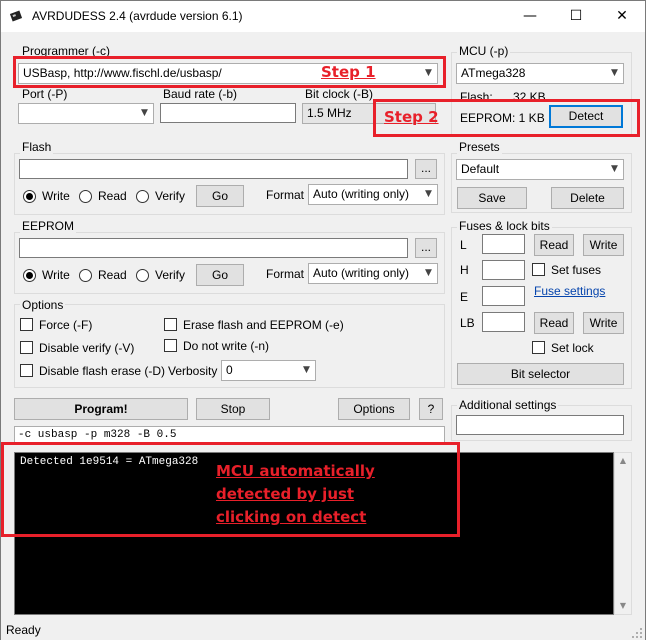  I want to click on flash-write-label: Write, so click(56, 196).